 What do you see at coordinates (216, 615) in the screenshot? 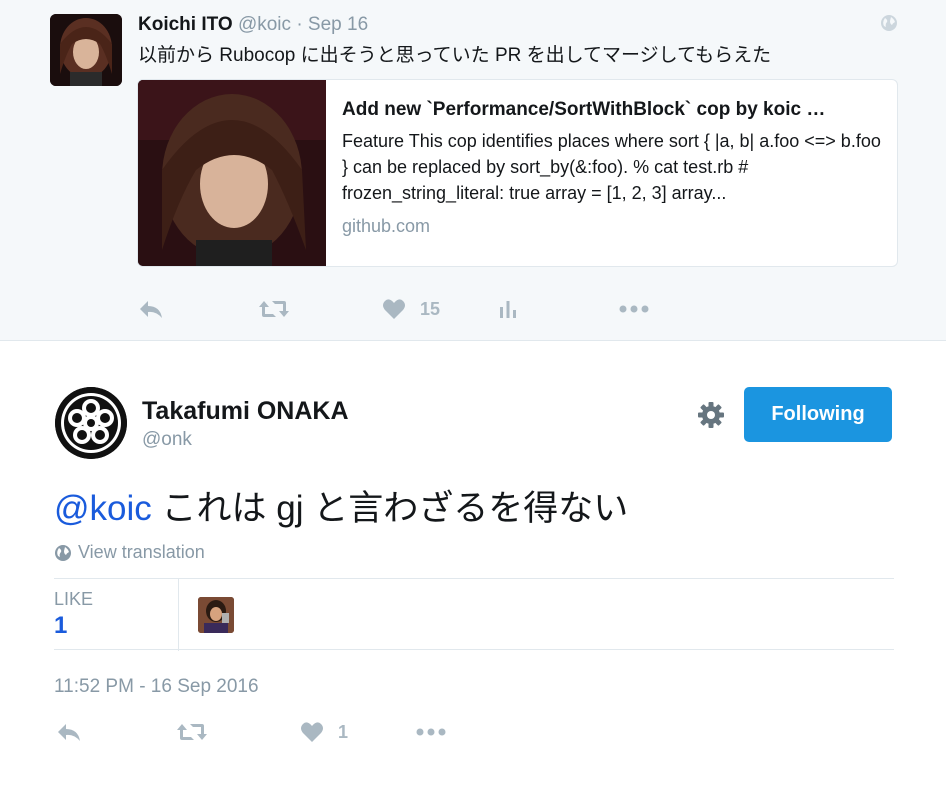
I see `liker-avatar` at bounding box center [216, 615].